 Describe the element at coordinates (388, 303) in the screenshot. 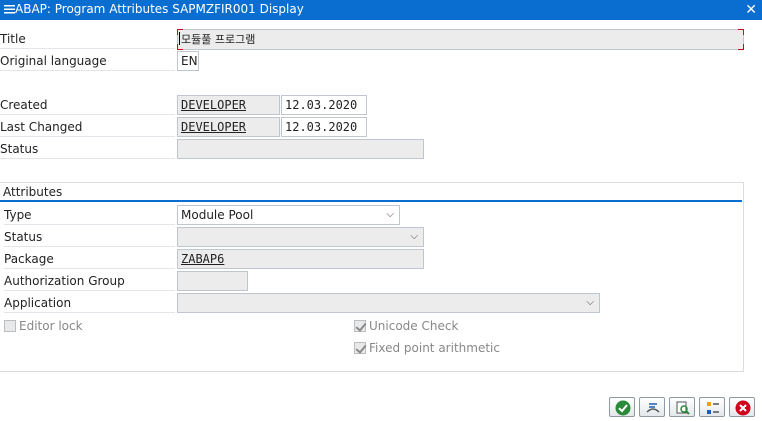

I see `application-dropdown: ⌵` at that location.